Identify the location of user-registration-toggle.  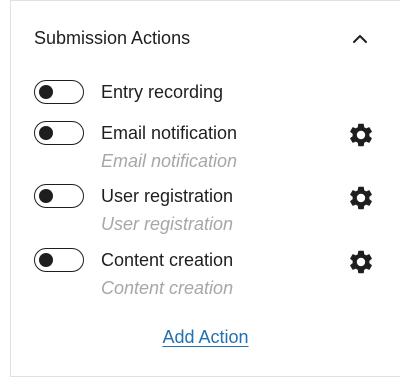
(59, 196).